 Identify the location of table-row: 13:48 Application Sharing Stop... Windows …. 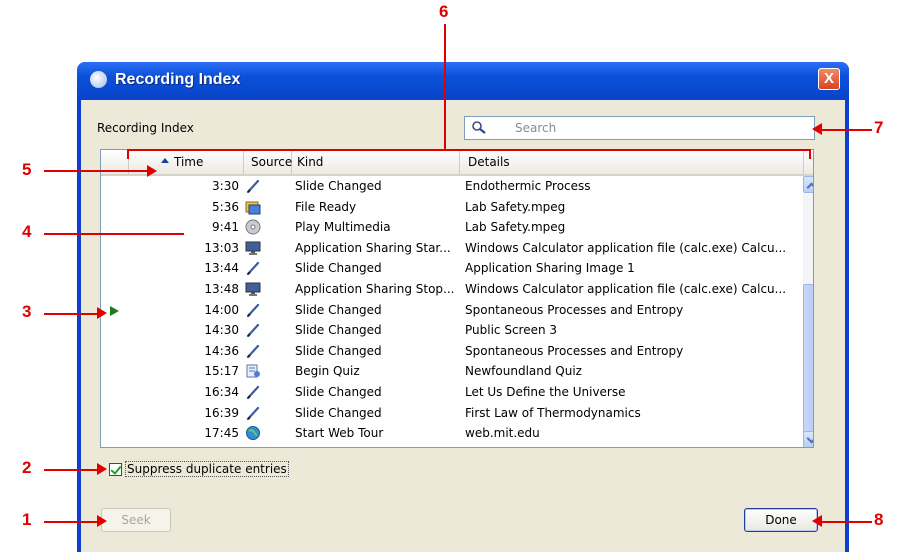
(451, 289).